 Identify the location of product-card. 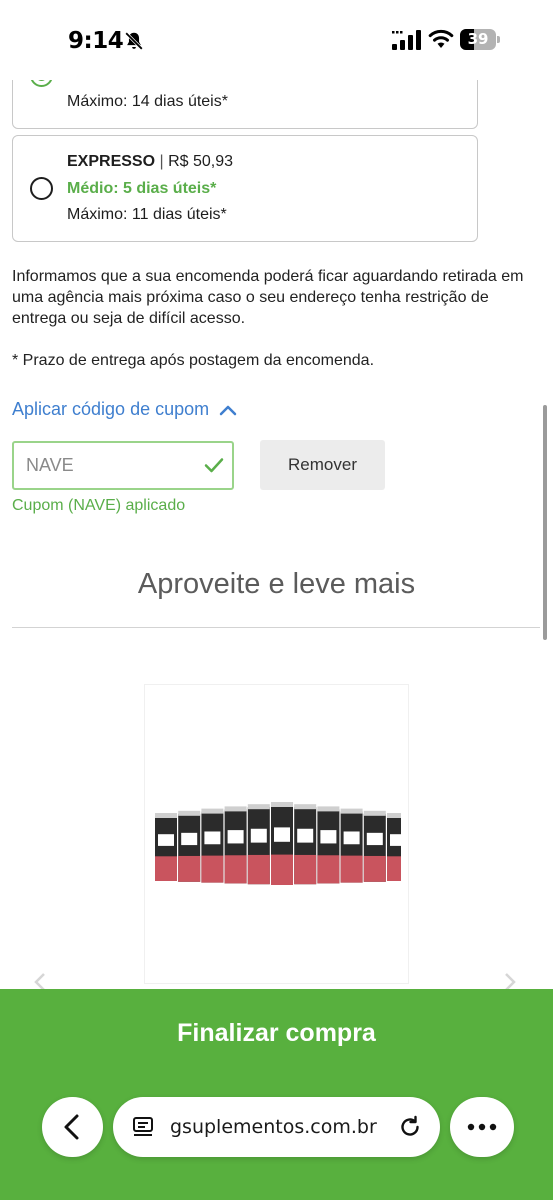
(276, 834).